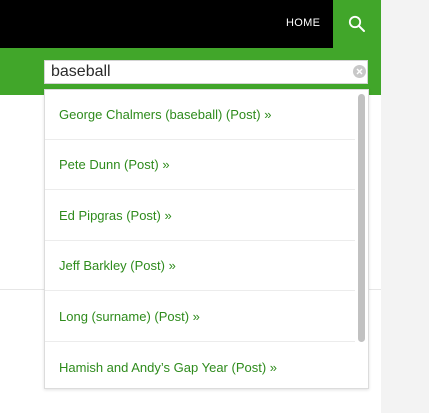 The height and width of the screenshot is (413, 429). Describe the element at coordinates (303, 23) in the screenshot. I see `home-link: HOME` at that location.